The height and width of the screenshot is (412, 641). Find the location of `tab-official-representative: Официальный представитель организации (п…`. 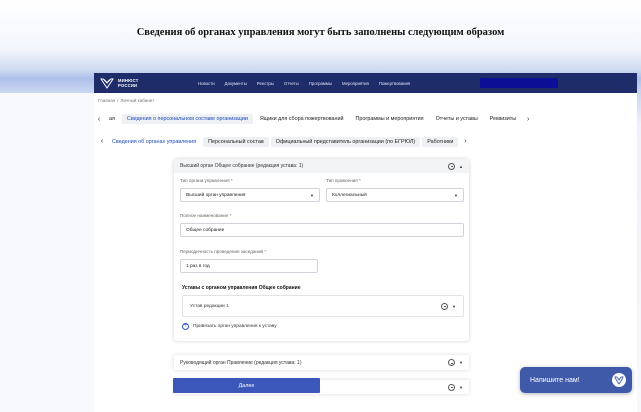

tab-official-representative: Официальный представитель организации (п… is located at coordinates (345, 141).